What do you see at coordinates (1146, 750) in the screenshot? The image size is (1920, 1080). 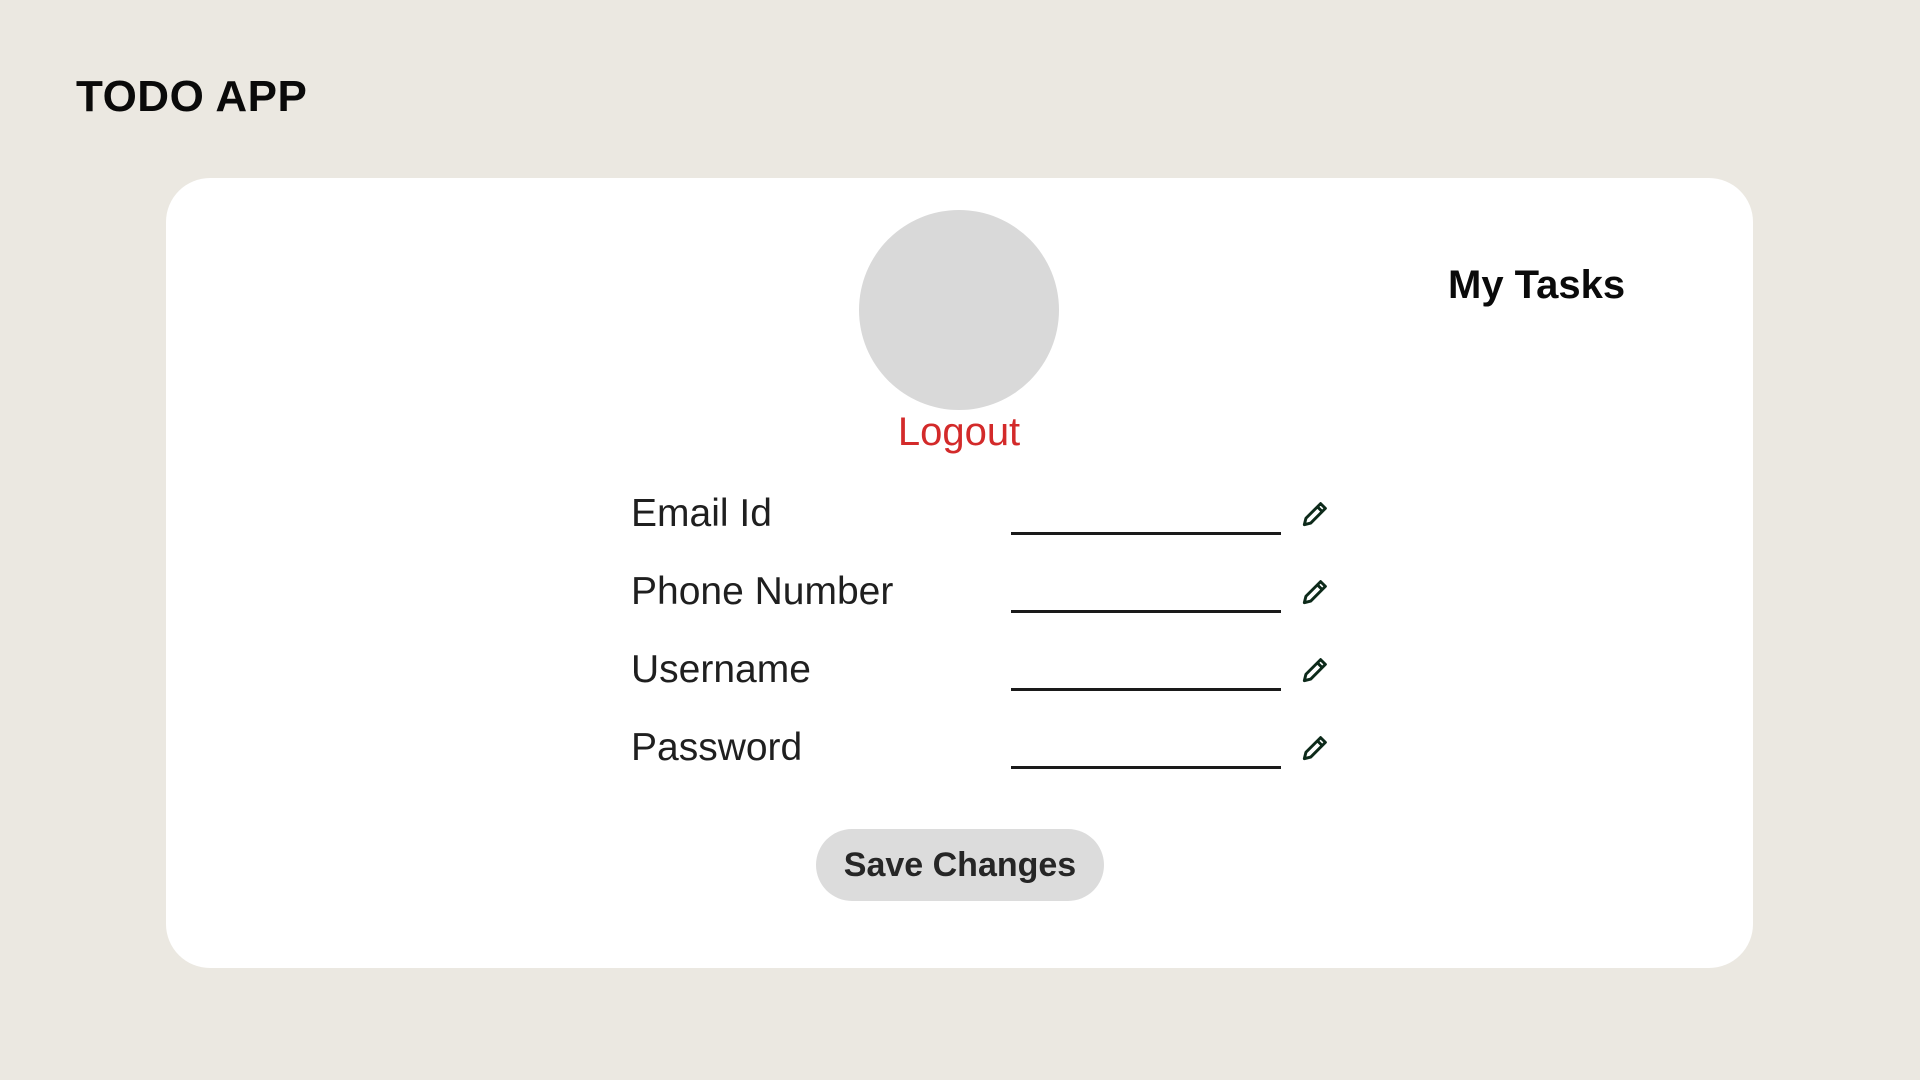 I see `password-field` at bounding box center [1146, 750].